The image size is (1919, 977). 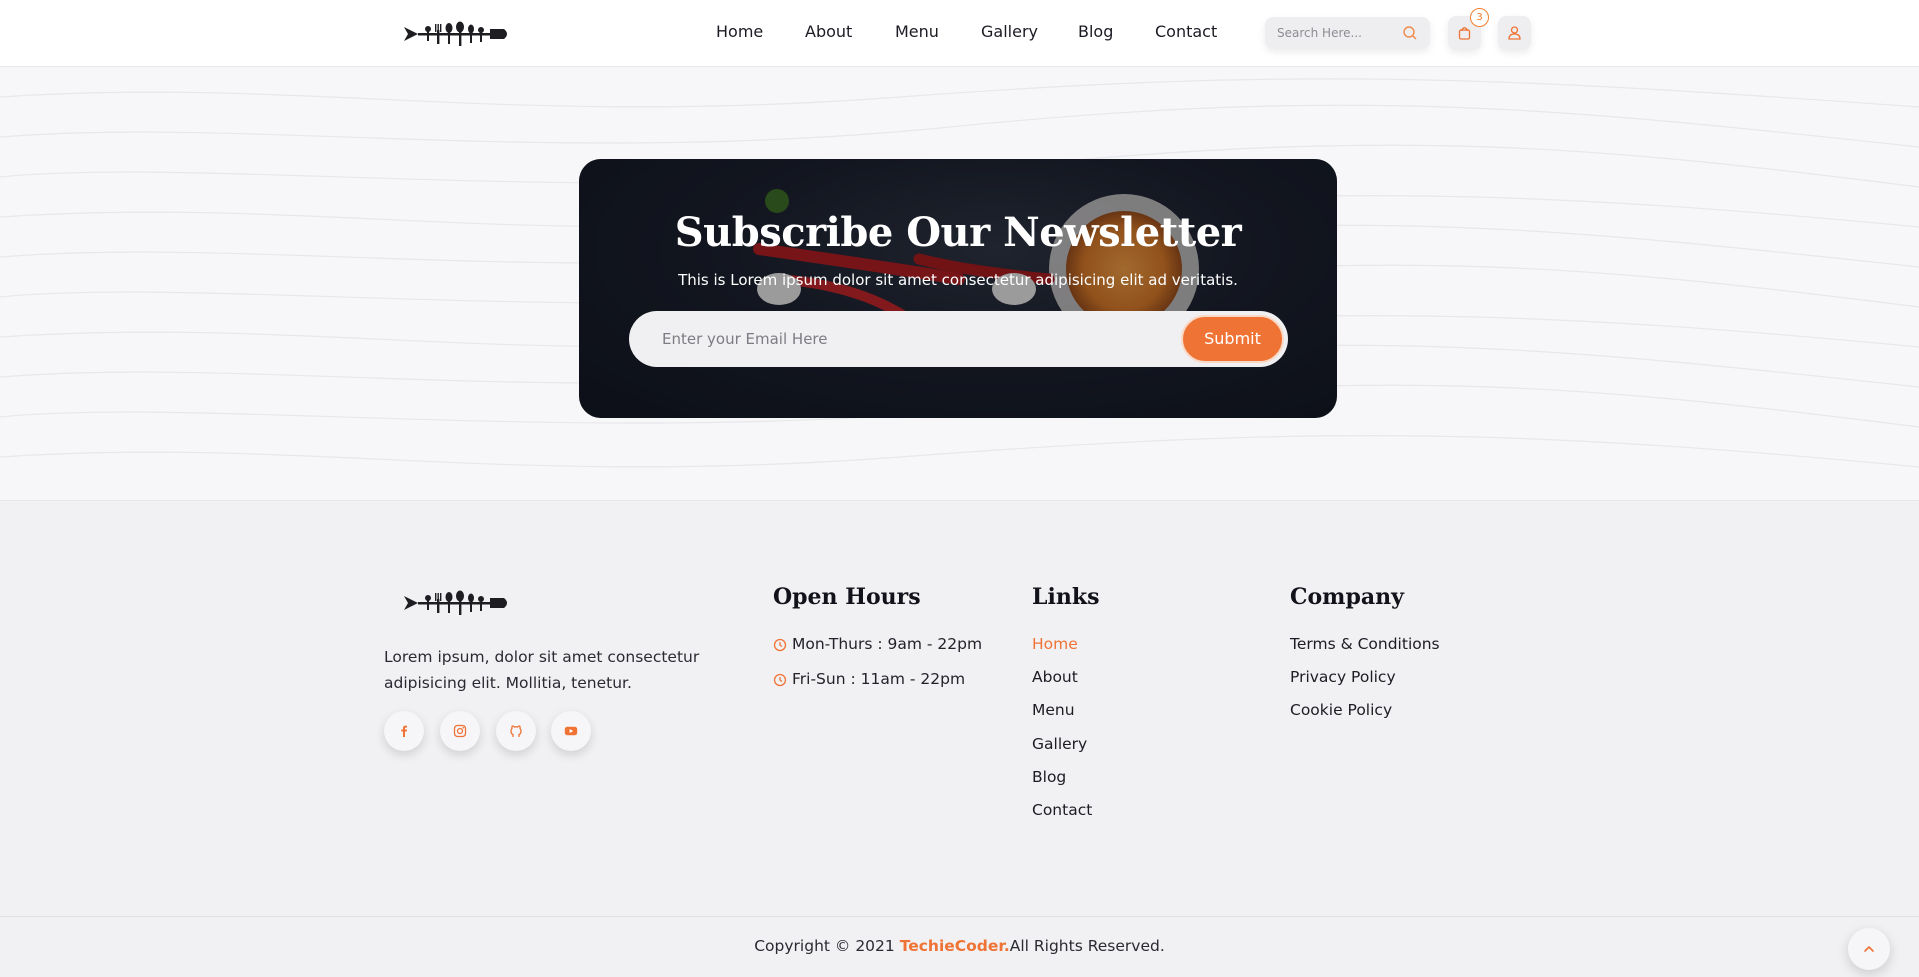 I want to click on chevron-up-icon, so click(x=1869, y=949).